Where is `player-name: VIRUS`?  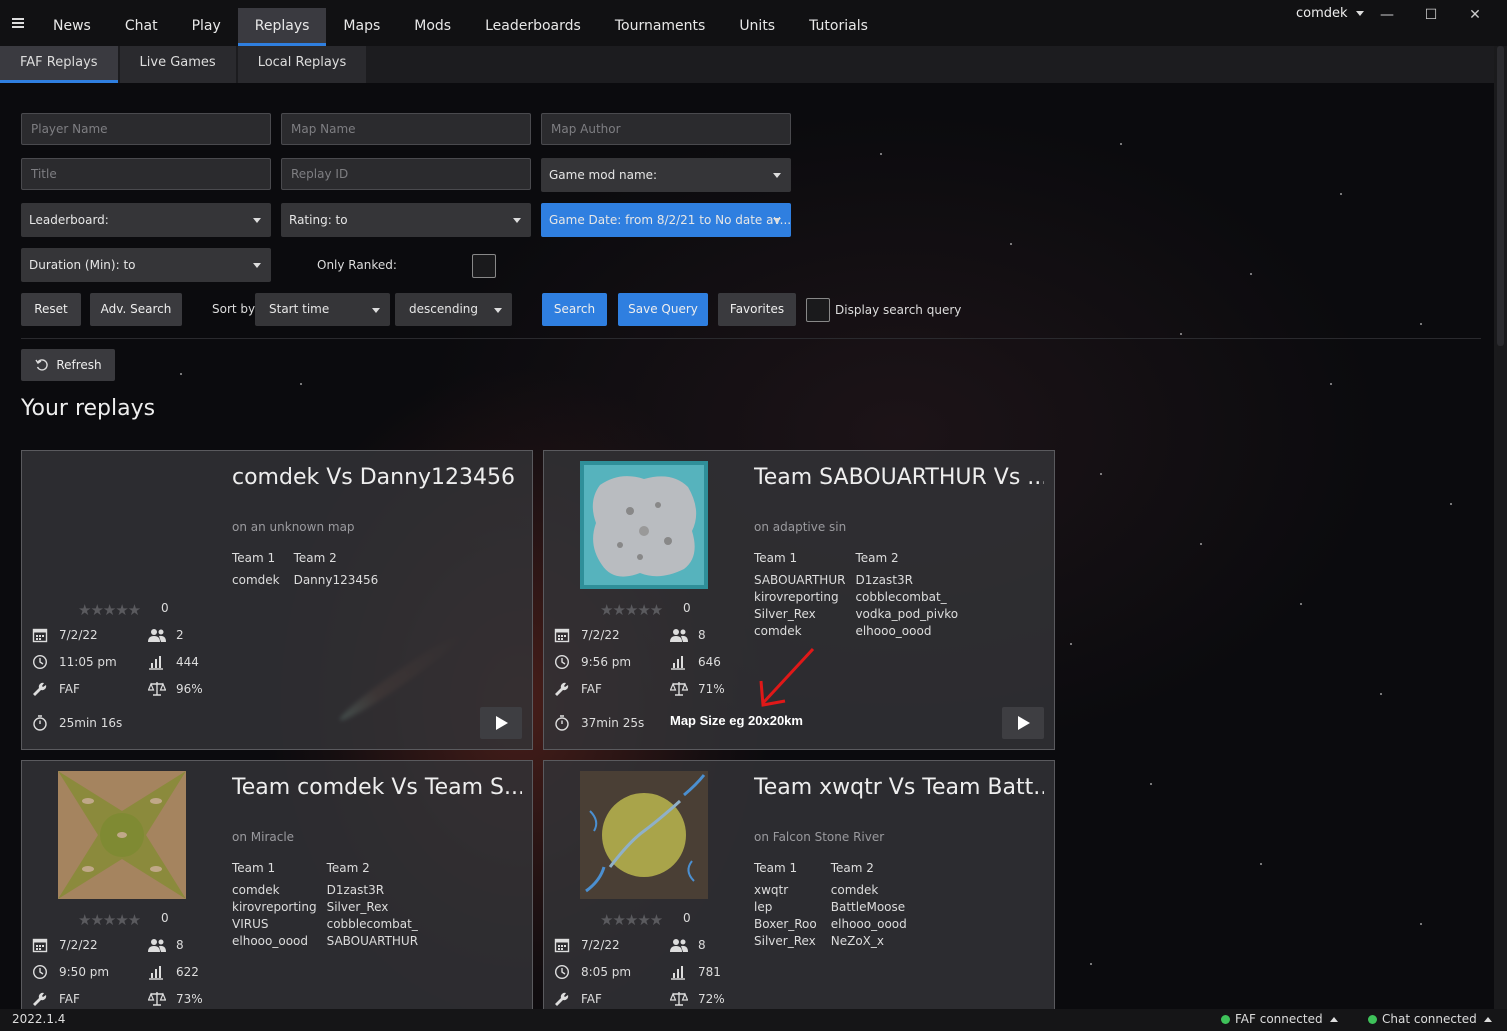 player-name: VIRUS is located at coordinates (274, 924).